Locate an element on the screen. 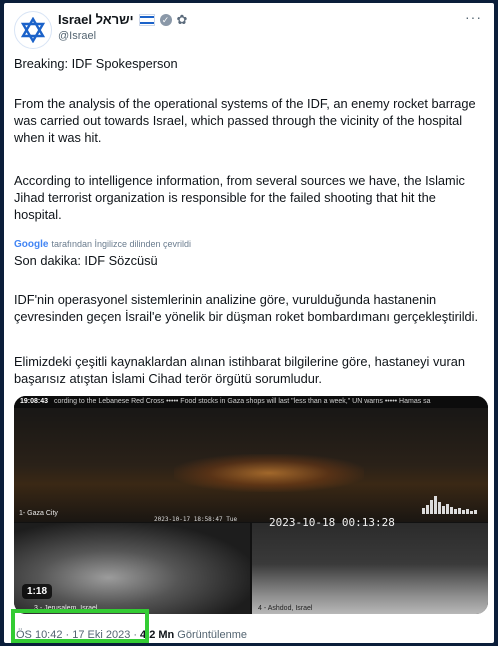 The height and width of the screenshot is (646, 498). video-feed-jerusalem: 3 - Jerusalem, Israel is located at coordinates (132, 568).